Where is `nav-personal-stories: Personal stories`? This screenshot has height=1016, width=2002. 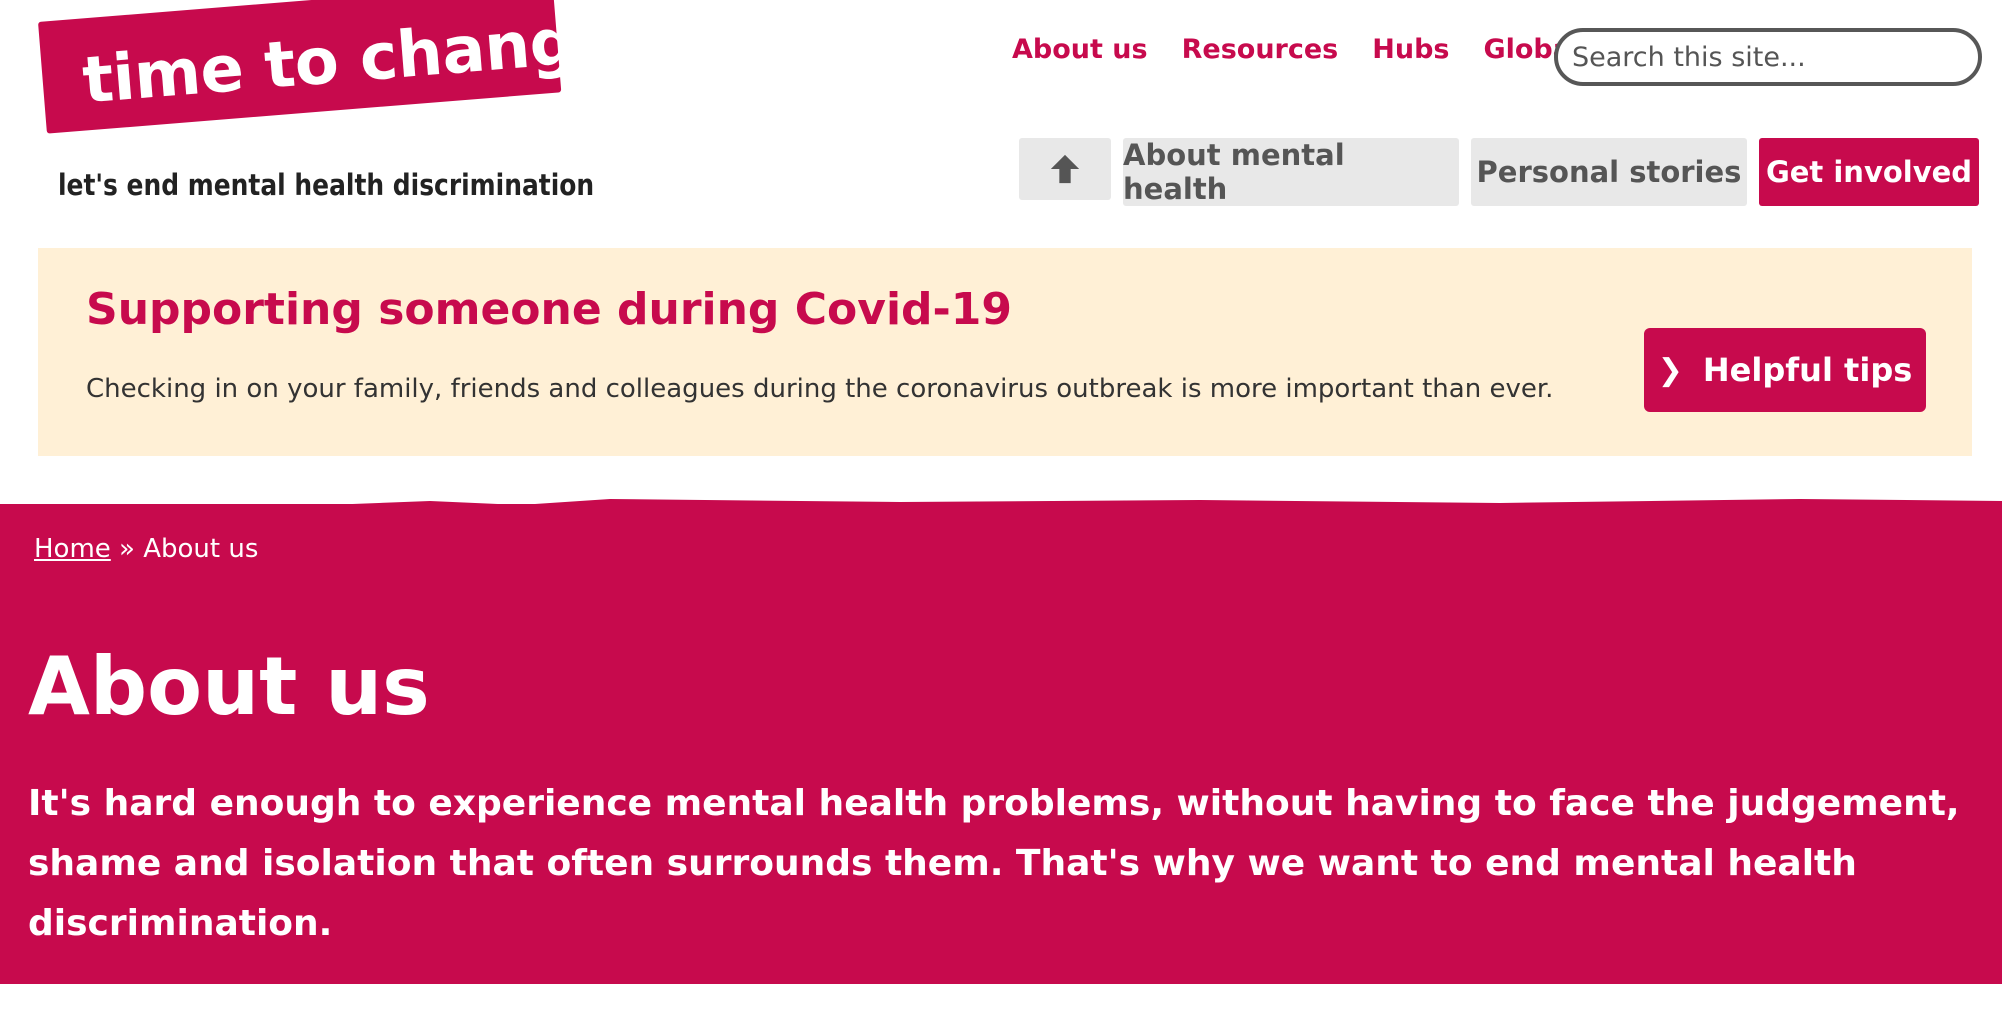
nav-personal-stories: Personal stories is located at coordinates (1609, 172).